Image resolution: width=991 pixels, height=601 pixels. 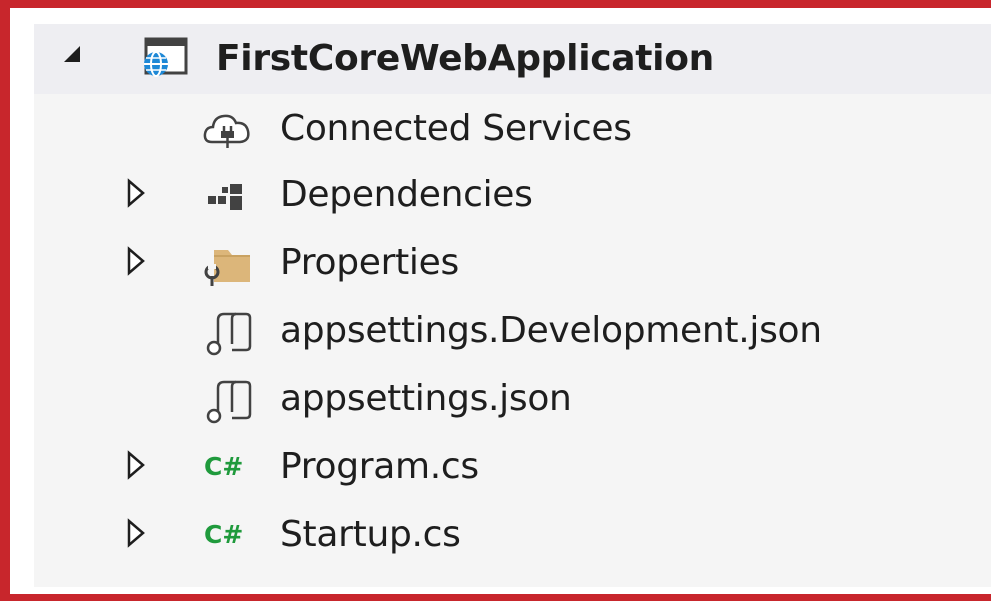 What do you see at coordinates (406, 194) in the screenshot?
I see `tree-item-label: Dependencies` at bounding box center [406, 194].